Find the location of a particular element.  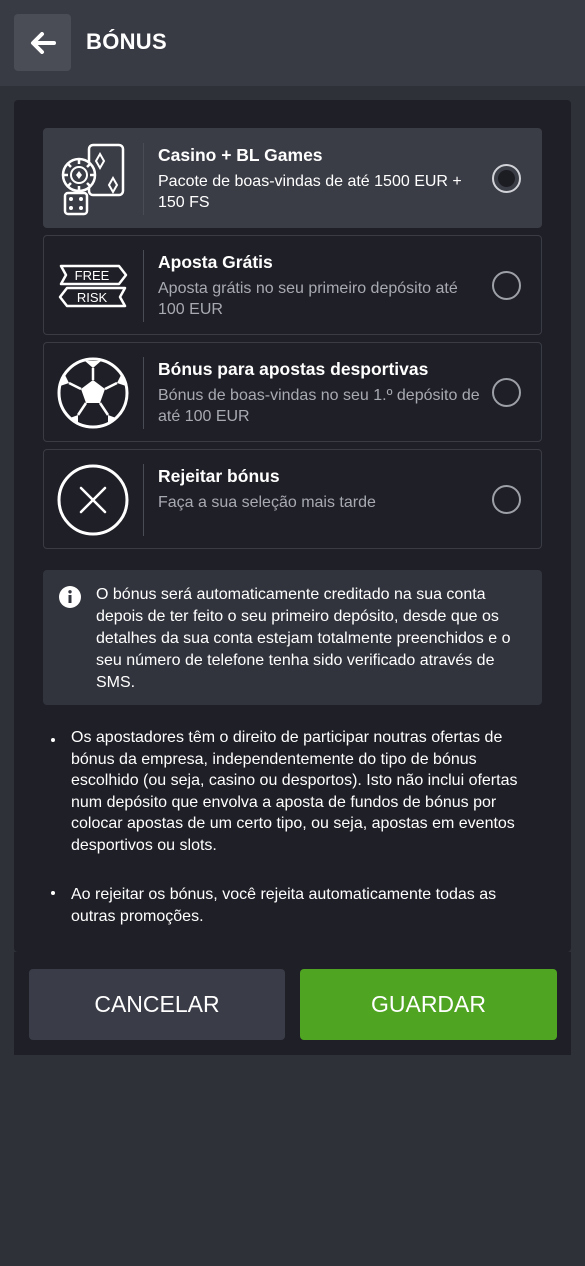

option-title: Rejeitar bónus is located at coordinates (219, 476).